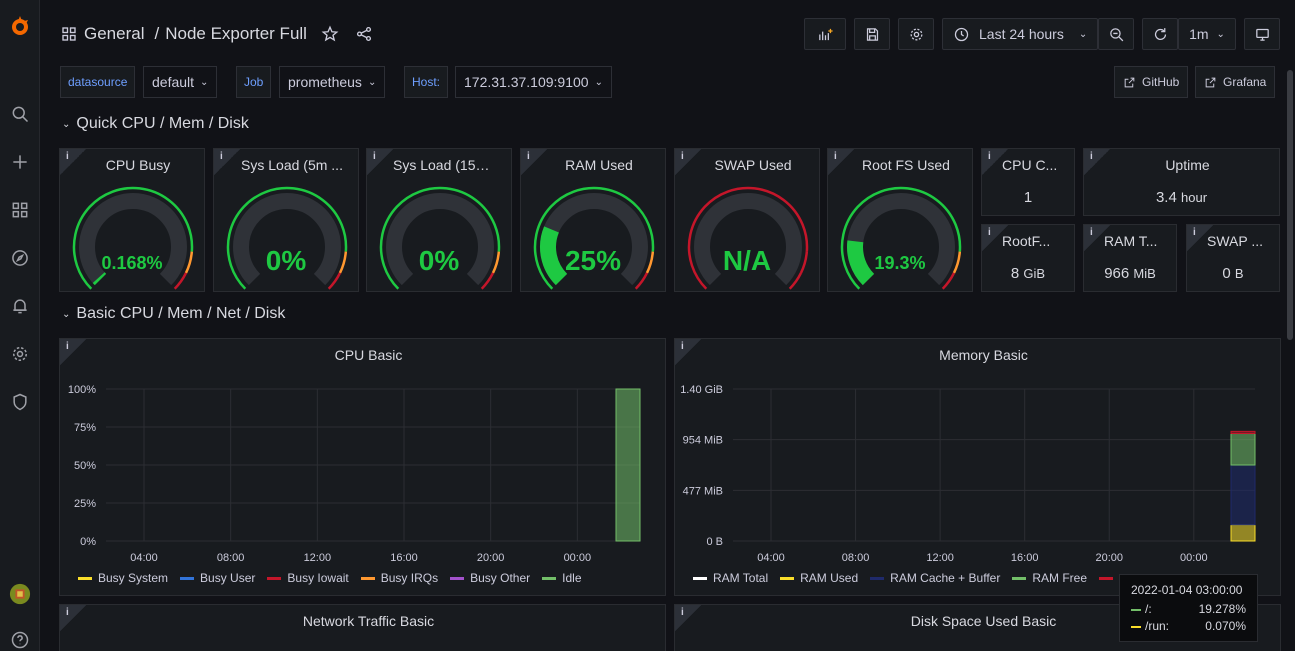  I want to click on tooltip-row: /: 19.278%, so click(1188, 609).